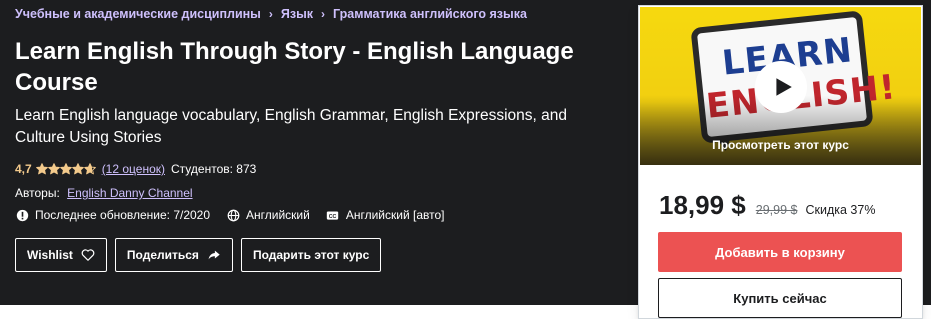  I want to click on rating-row: 4,7 (12 оценок) Студентов: 873, so click(135, 169).